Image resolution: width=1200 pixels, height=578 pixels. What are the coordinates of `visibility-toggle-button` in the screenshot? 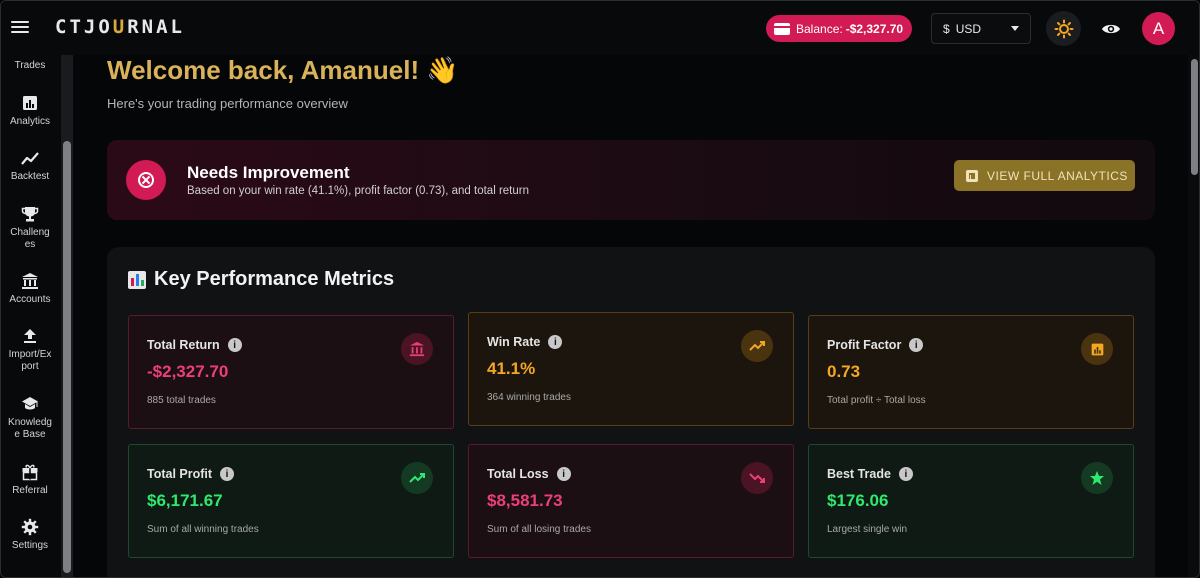 It's located at (1111, 29).